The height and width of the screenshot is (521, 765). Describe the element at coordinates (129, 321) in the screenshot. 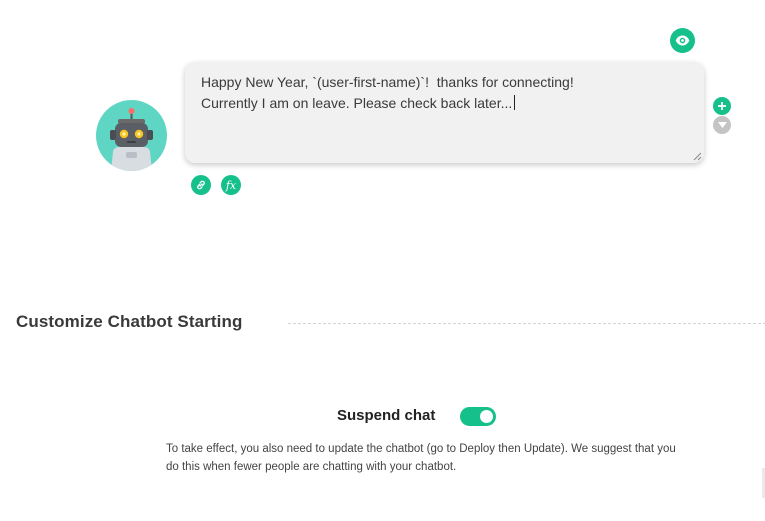

I see `section-title: Customize Chatbot Starting` at that location.